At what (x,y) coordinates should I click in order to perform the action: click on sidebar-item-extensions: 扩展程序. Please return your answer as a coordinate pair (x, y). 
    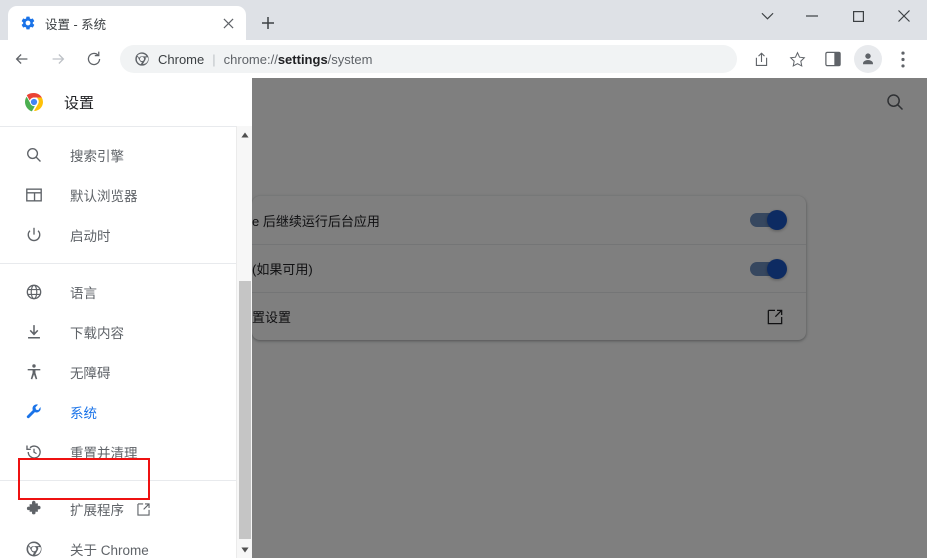
    Looking at the image, I should click on (118, 509).